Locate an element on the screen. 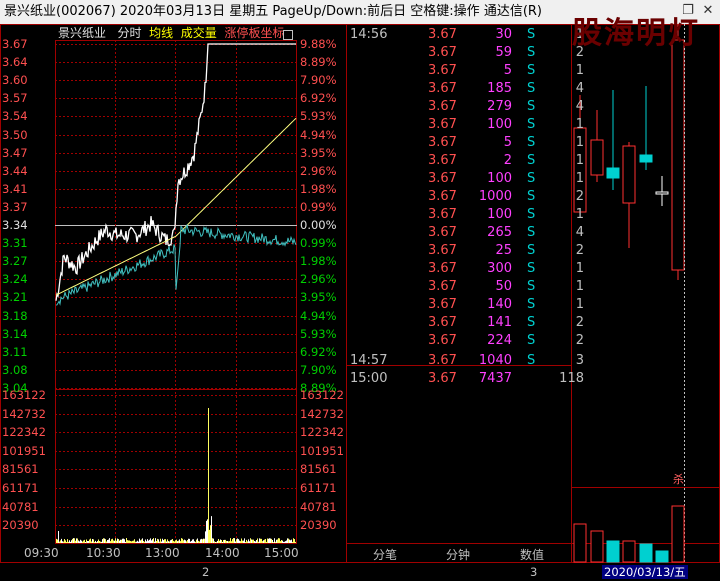 This screenshot has height=581, width=720. tick-row: 3.67 140 S 1 is located at coordinates (465, 305).